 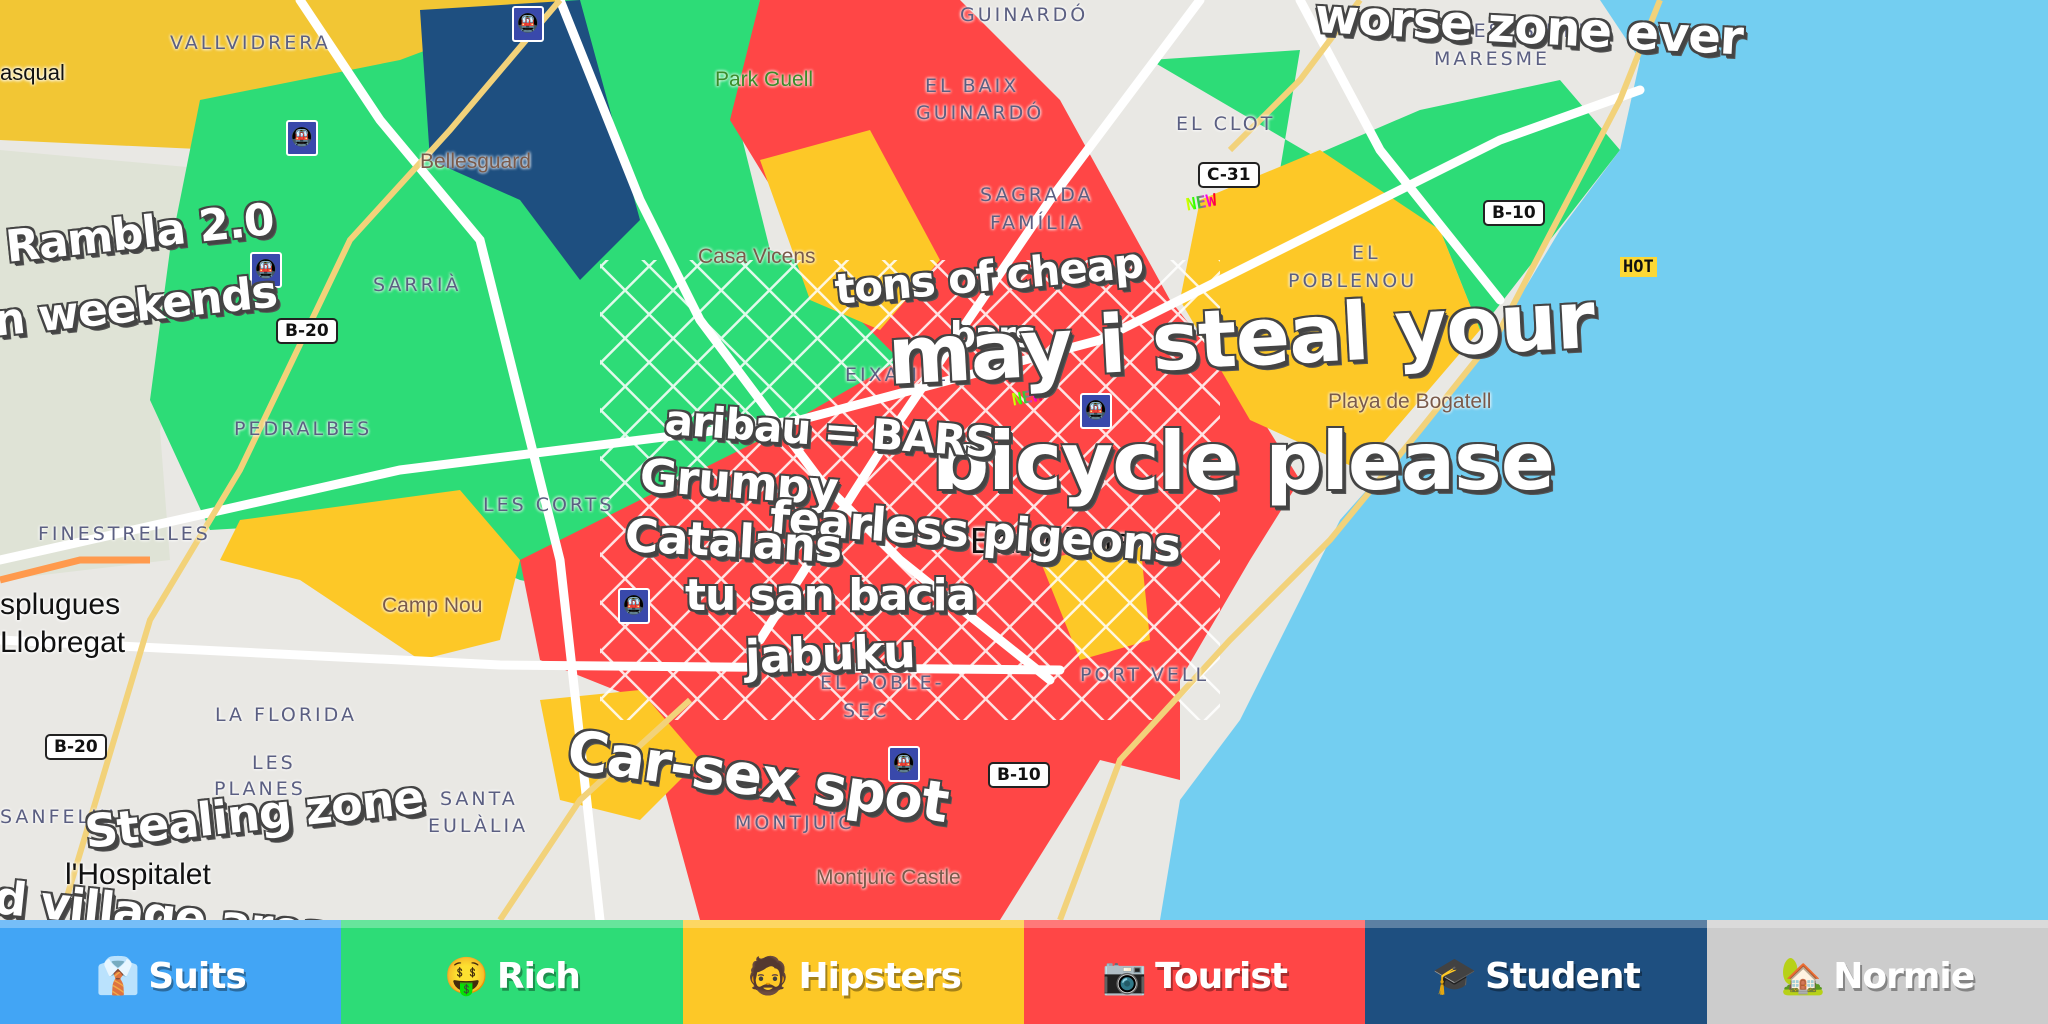 I want to click on legend-rich: 🤑 Rich, so click(x=512, y=972).